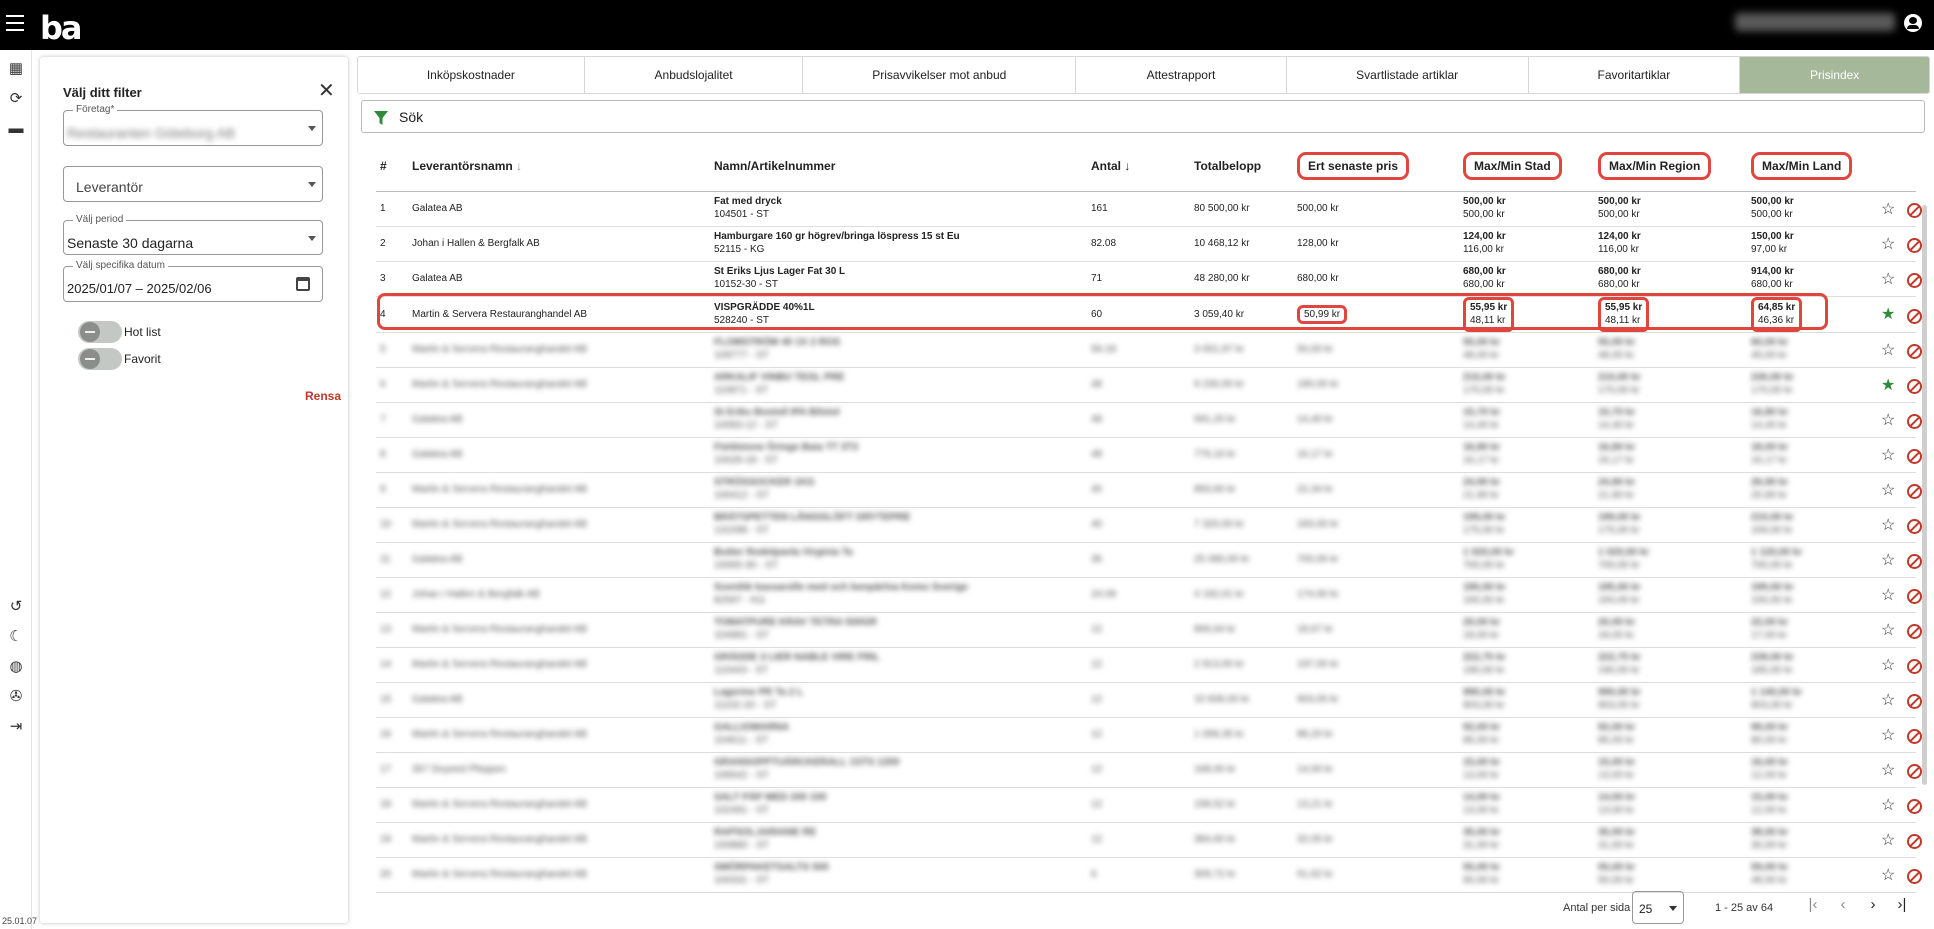  What do you see at coordinates (471, 75) in the screenshot?
I see `tab-inkopskostnader: Inköpskostnader` at bounding box center [471, 75].